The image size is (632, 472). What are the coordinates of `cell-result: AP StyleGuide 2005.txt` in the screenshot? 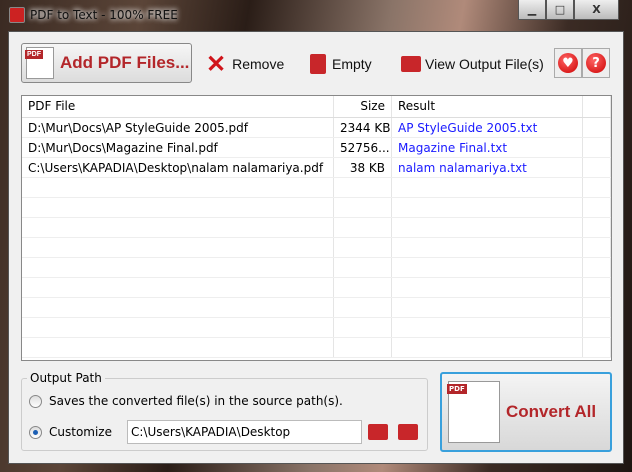 It's located at (487, 127).